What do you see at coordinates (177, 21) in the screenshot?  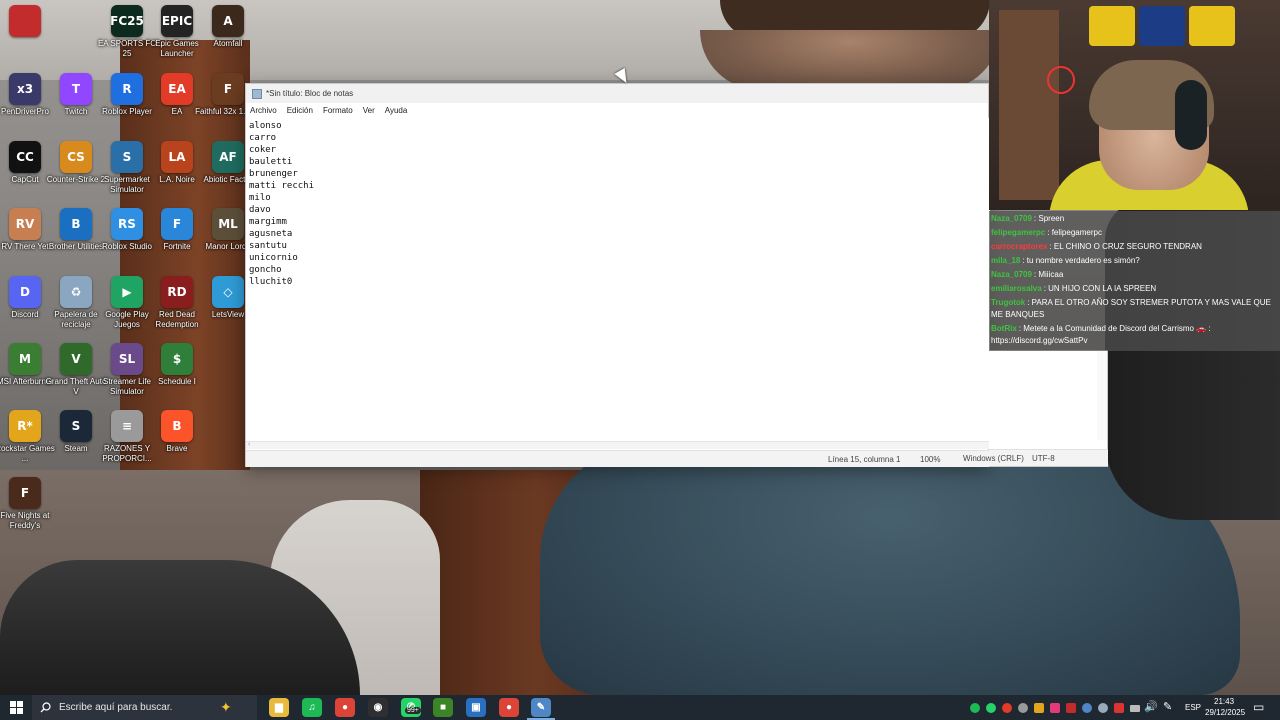 I see `app-icon: EPIC` at bounding box center [177, 21].